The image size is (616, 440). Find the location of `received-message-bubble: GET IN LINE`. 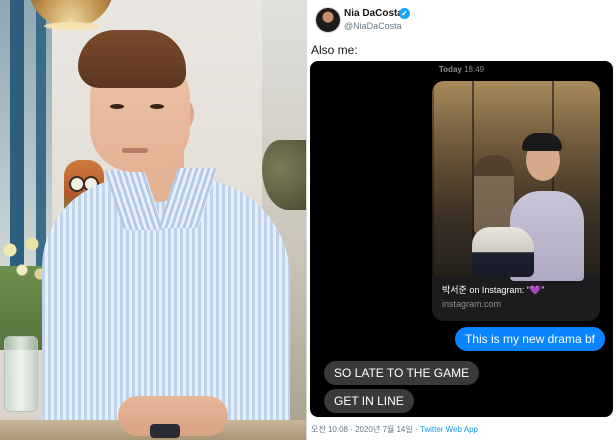

received-message-bubble: GET IN LINE is located at coordinates (369, 401).